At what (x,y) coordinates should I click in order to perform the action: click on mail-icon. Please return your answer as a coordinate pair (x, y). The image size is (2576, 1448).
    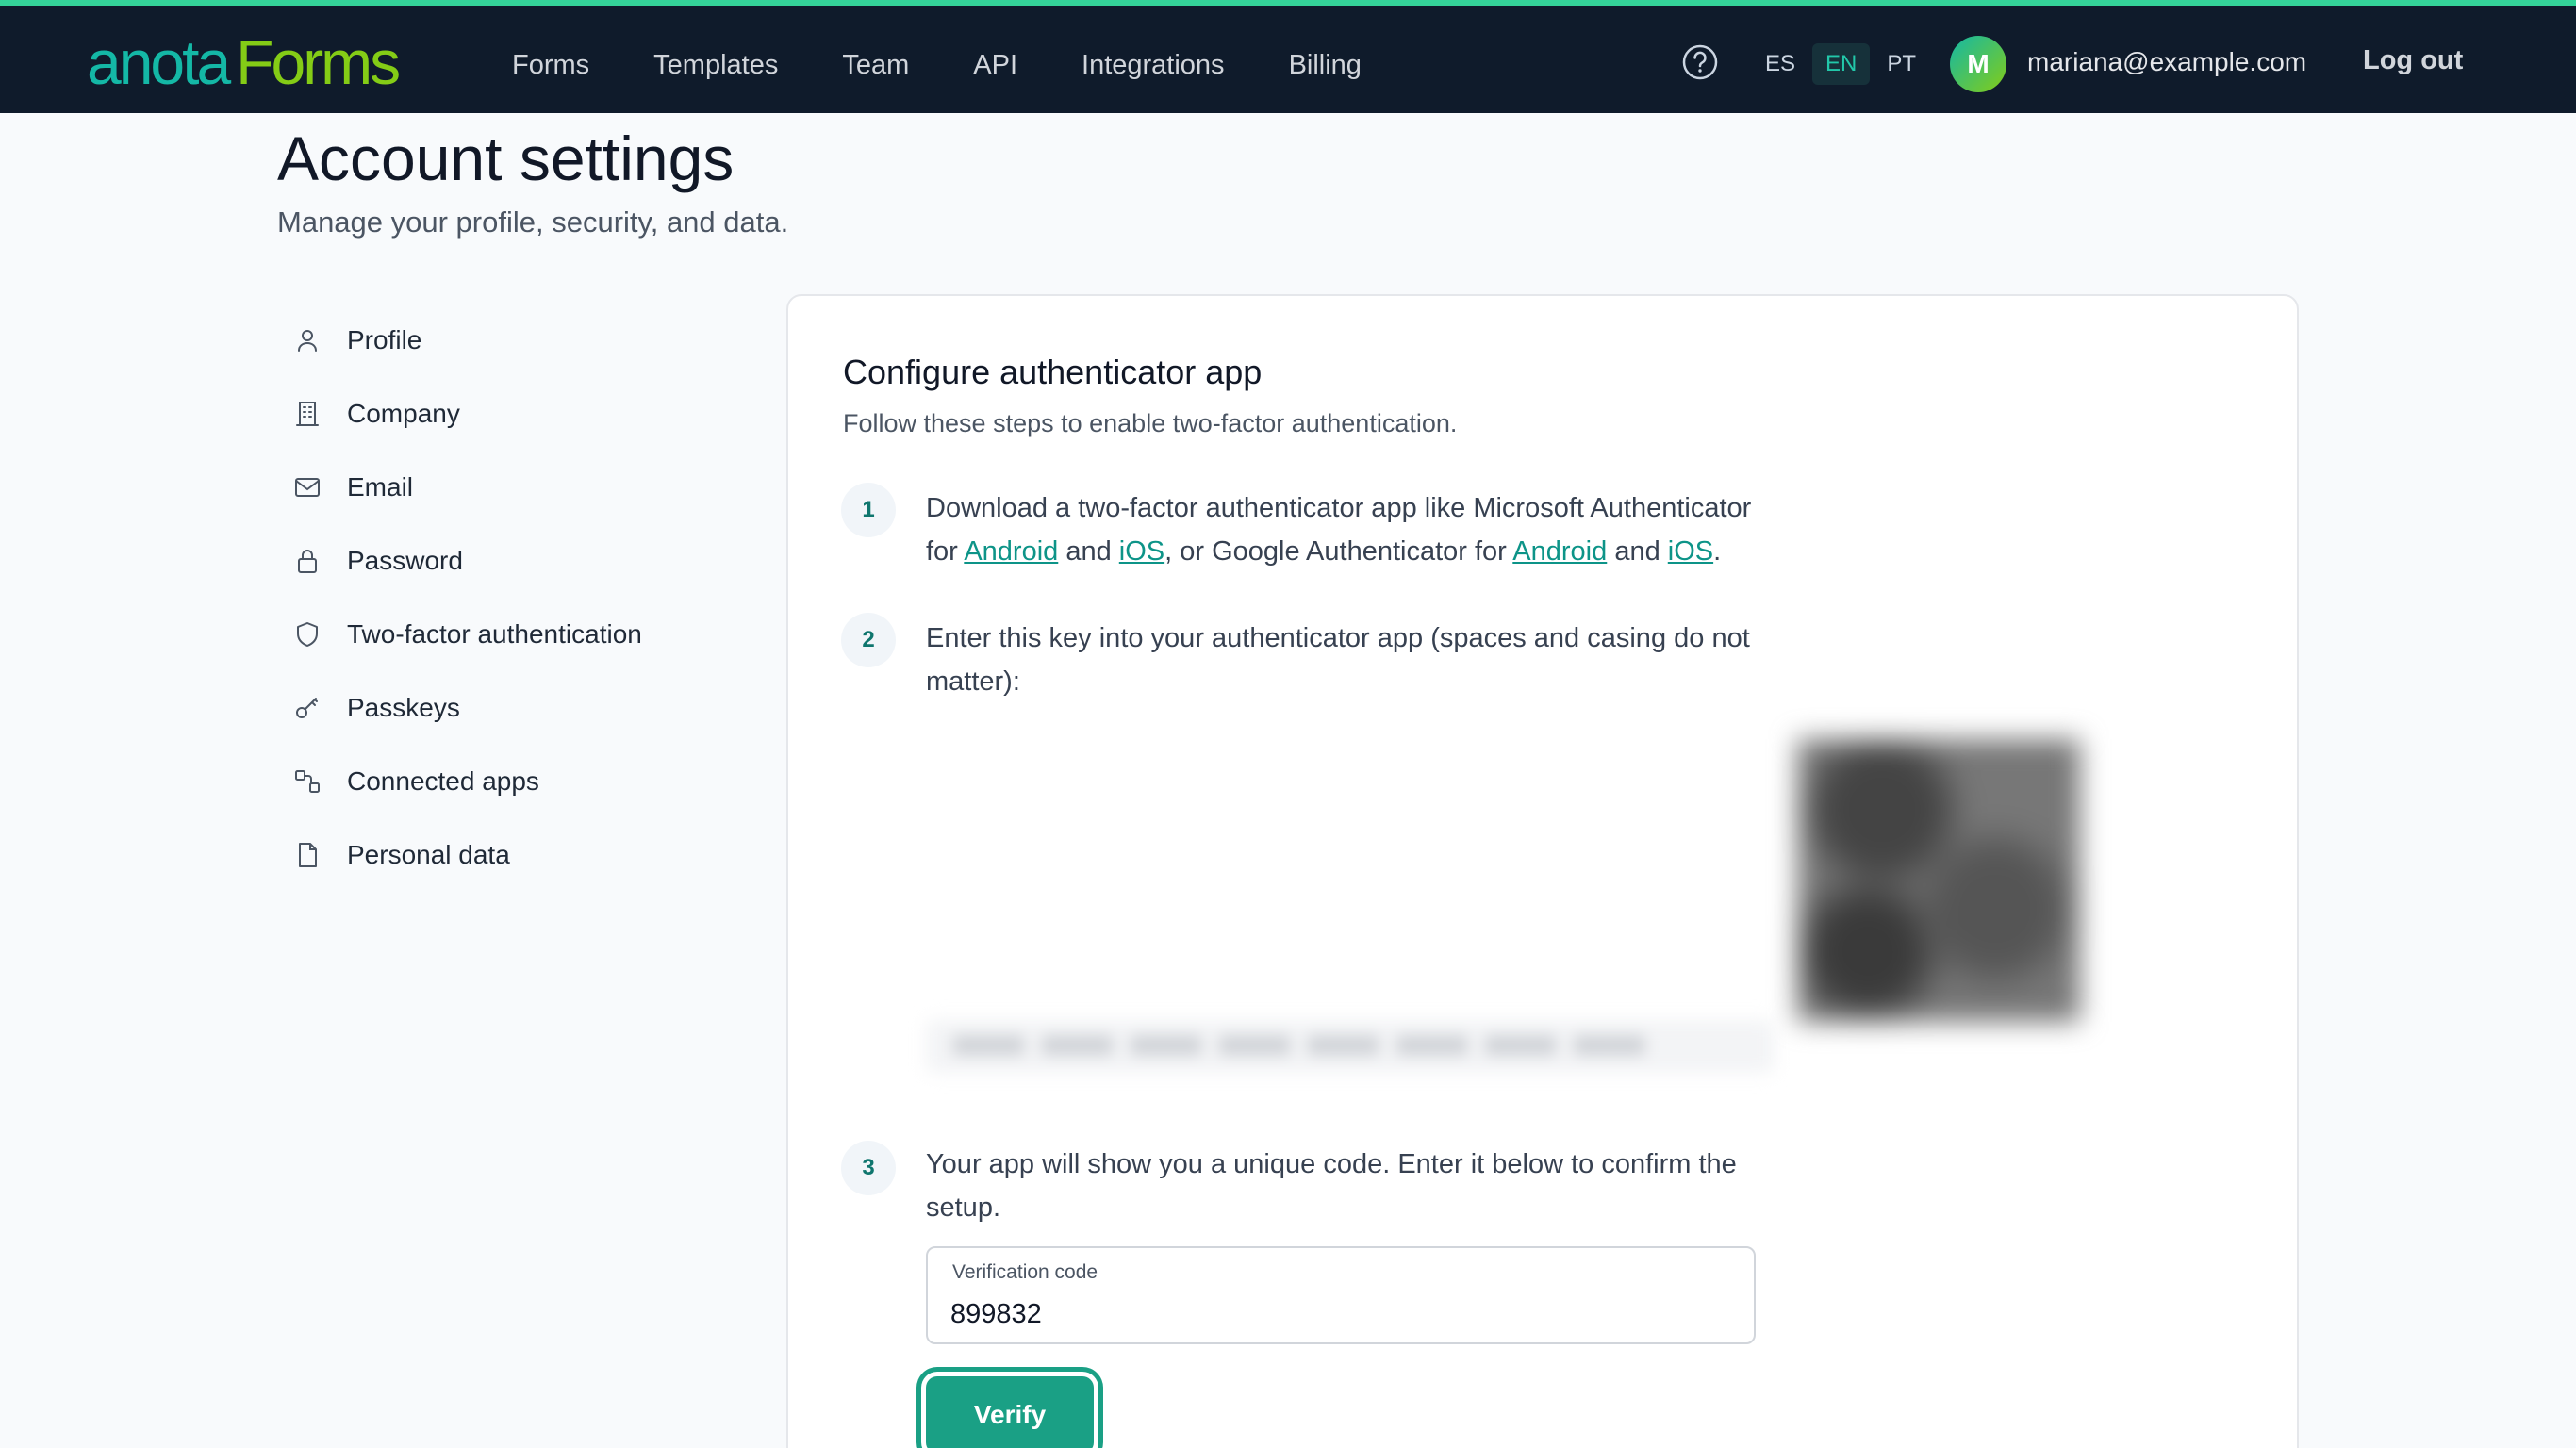
    Looking at the image, I should click on (307, 487).